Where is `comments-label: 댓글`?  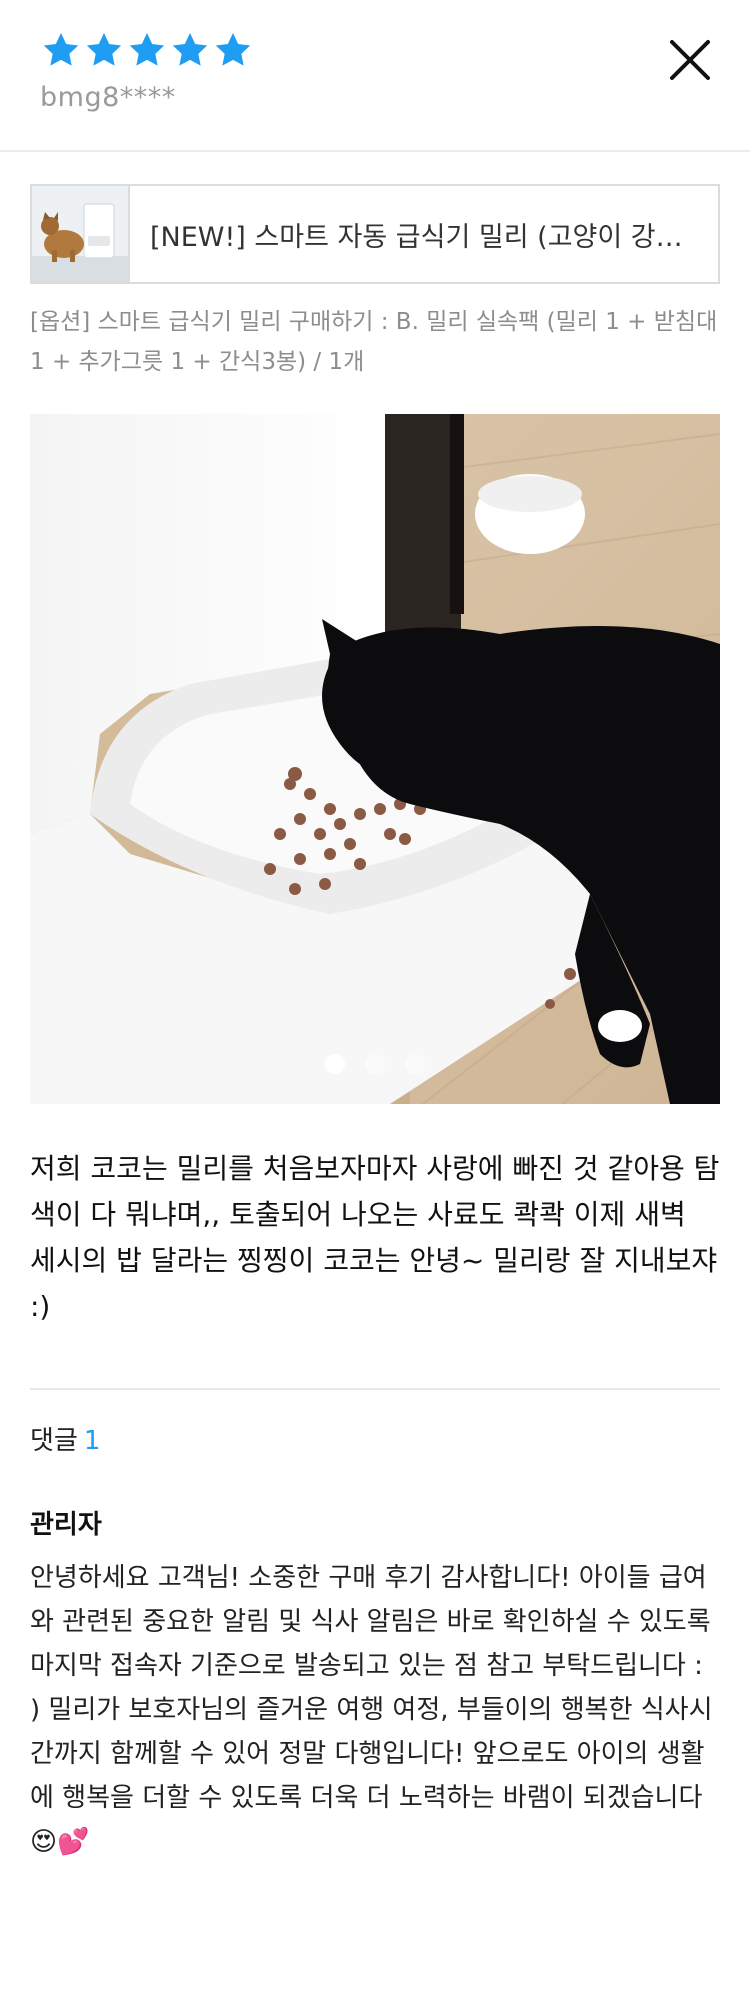
comments-label: 댓글 is located at coordinates (54, 1441).